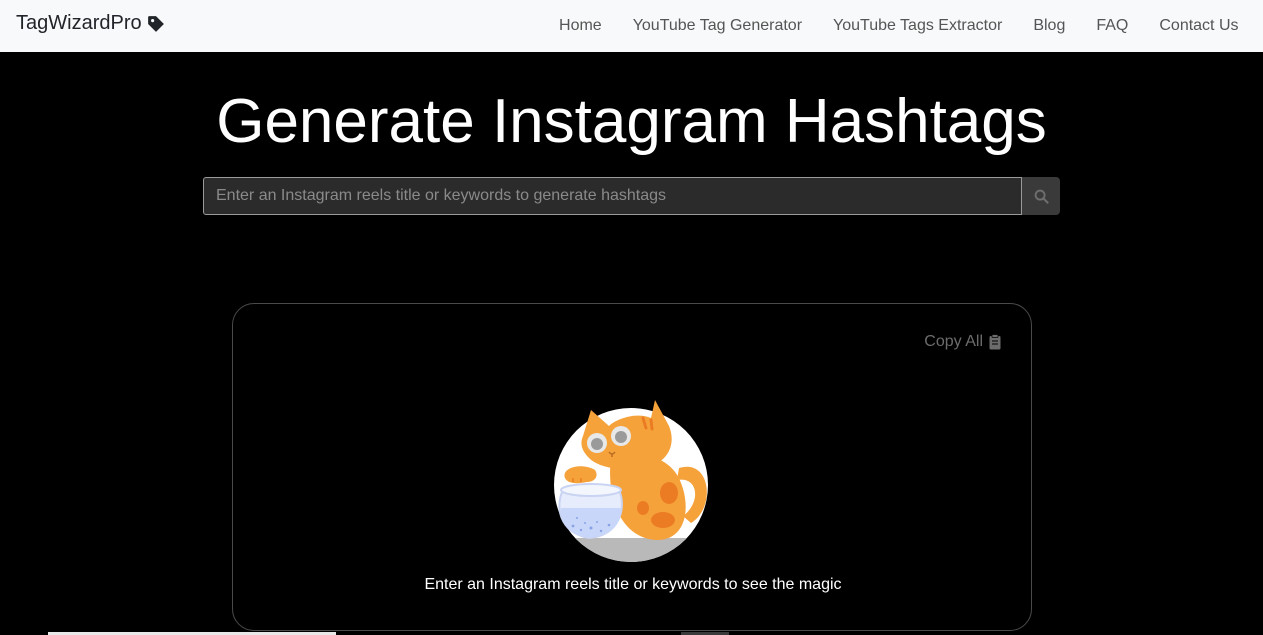 Image resolution: width=1263 pixels, height=635 pixels. What do you see at coordinates (631, 121) in the screenshot?
I see `page-title: Generate Instagram Hashtags` at bounding box center [631, 121].